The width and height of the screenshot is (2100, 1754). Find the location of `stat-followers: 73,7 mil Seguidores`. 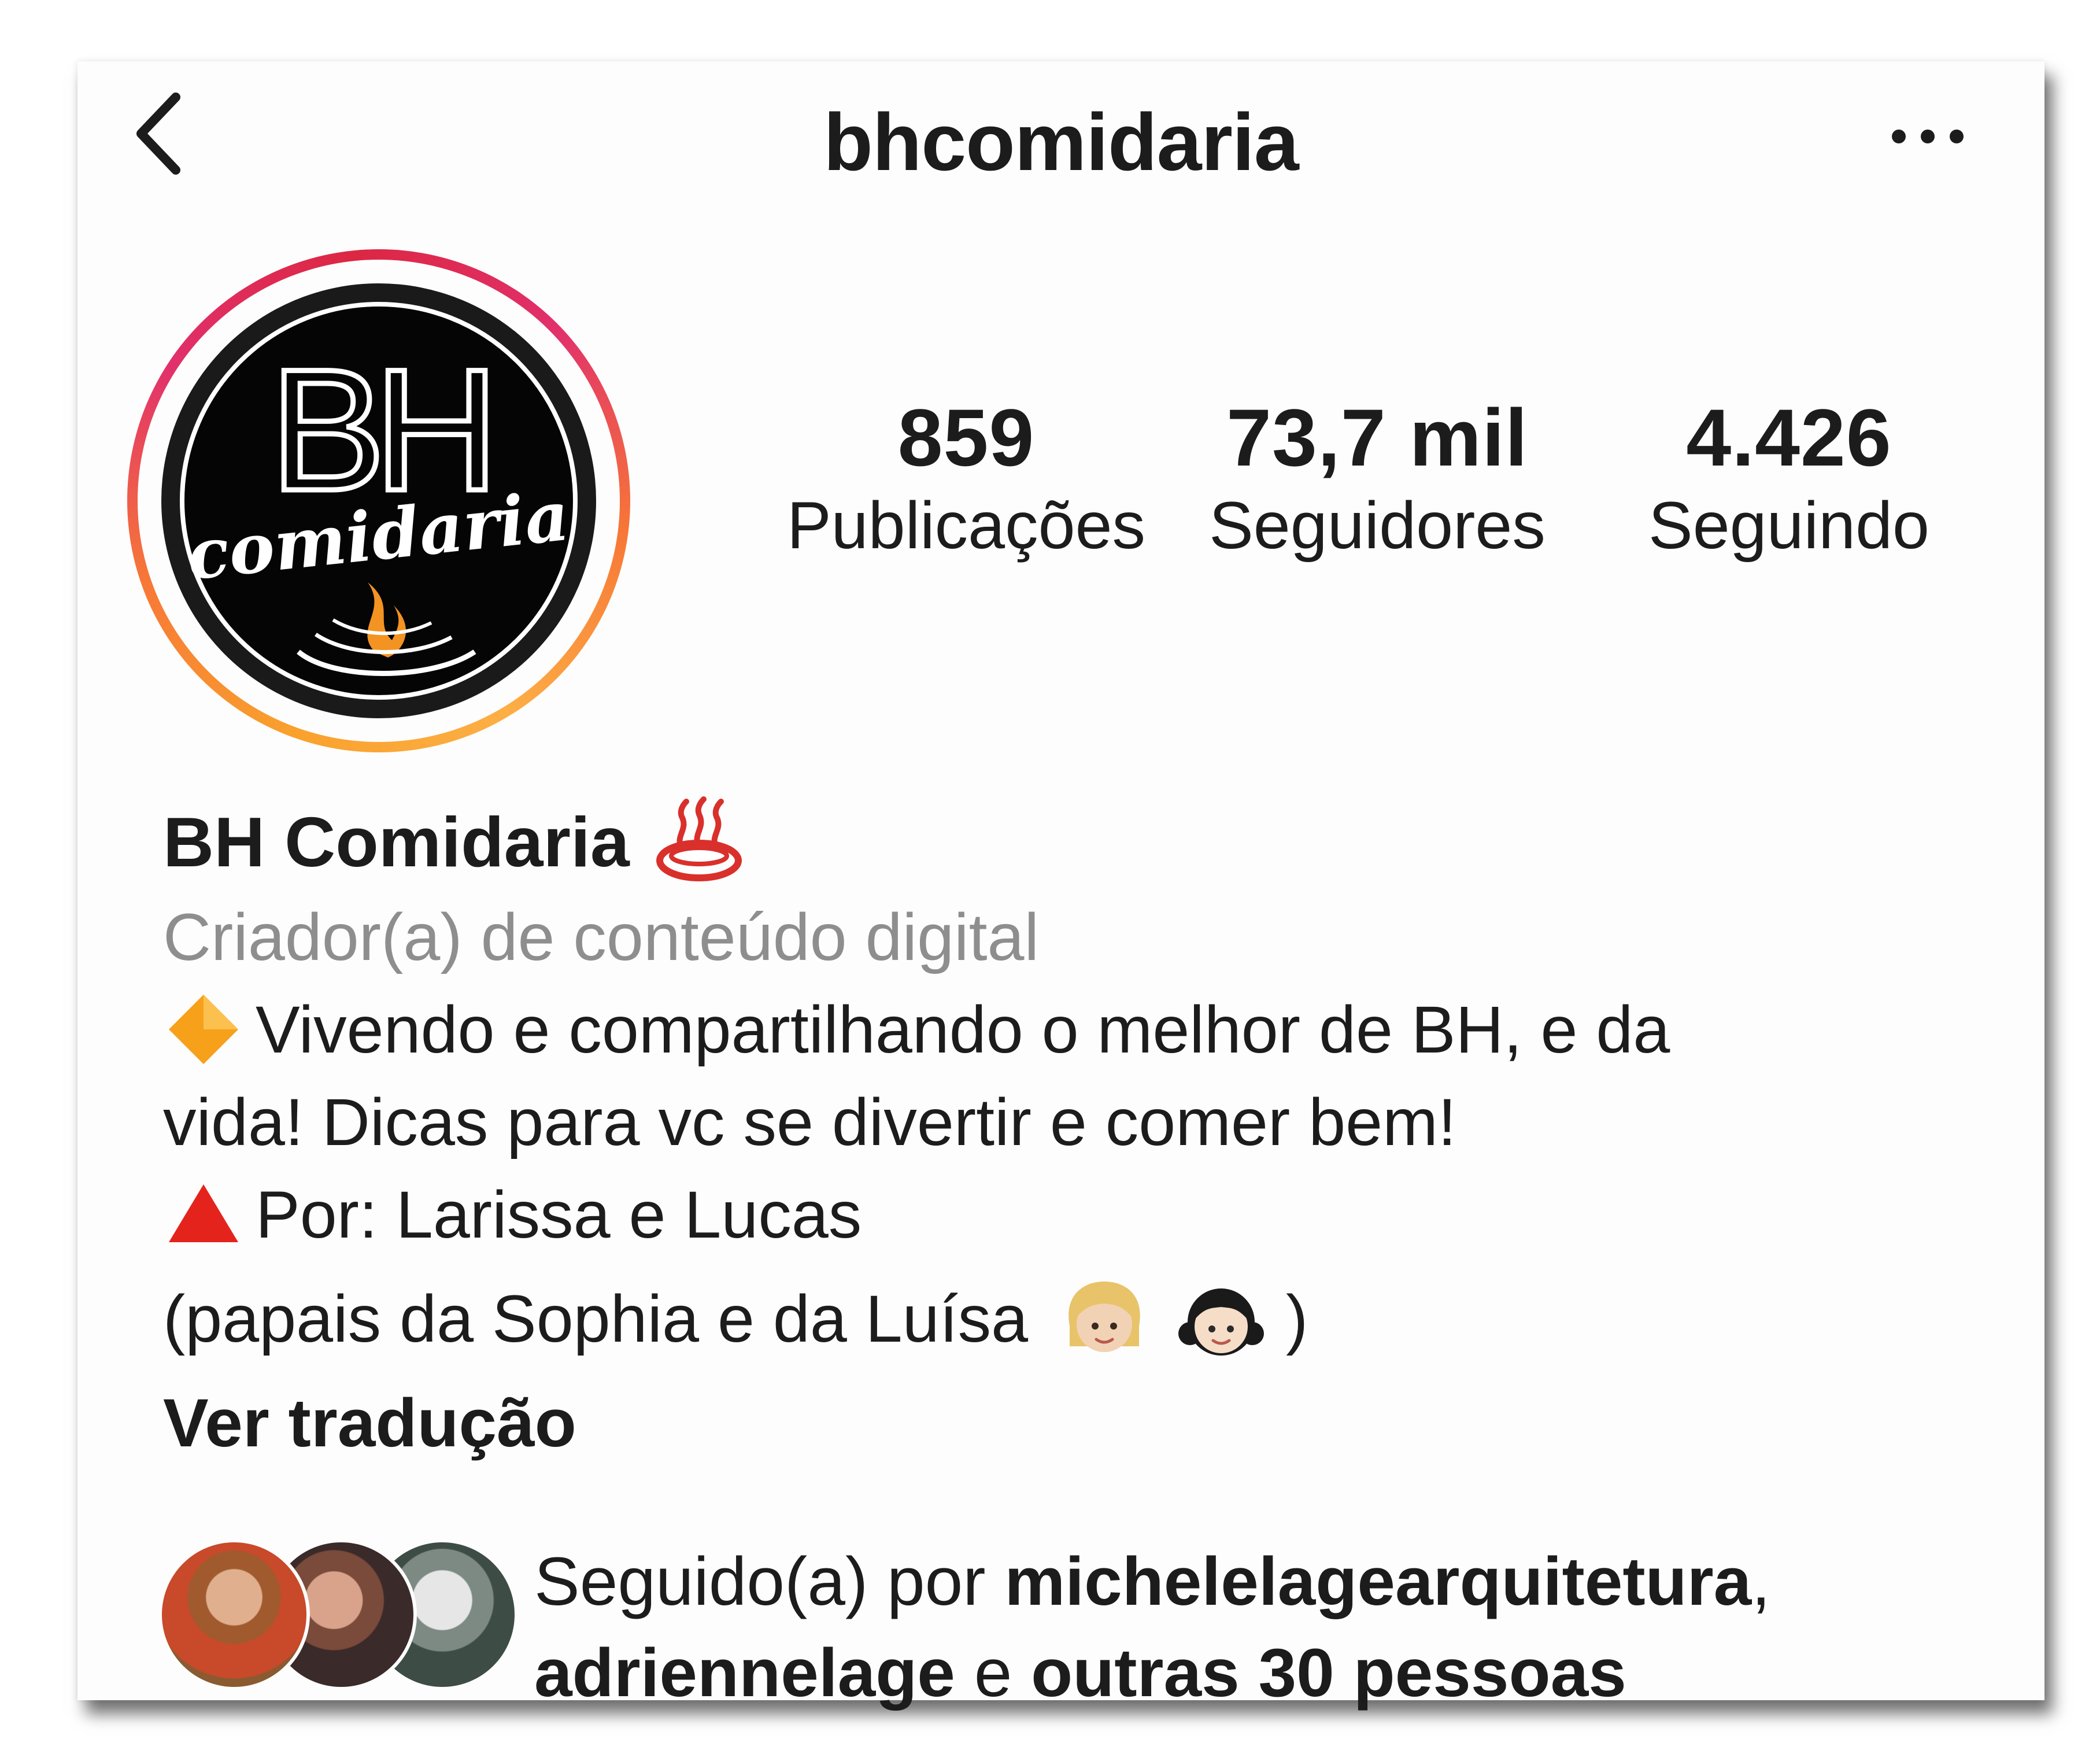

stat-followers: 73,7 mil Seguidores is located at coordinates (1377, 478).